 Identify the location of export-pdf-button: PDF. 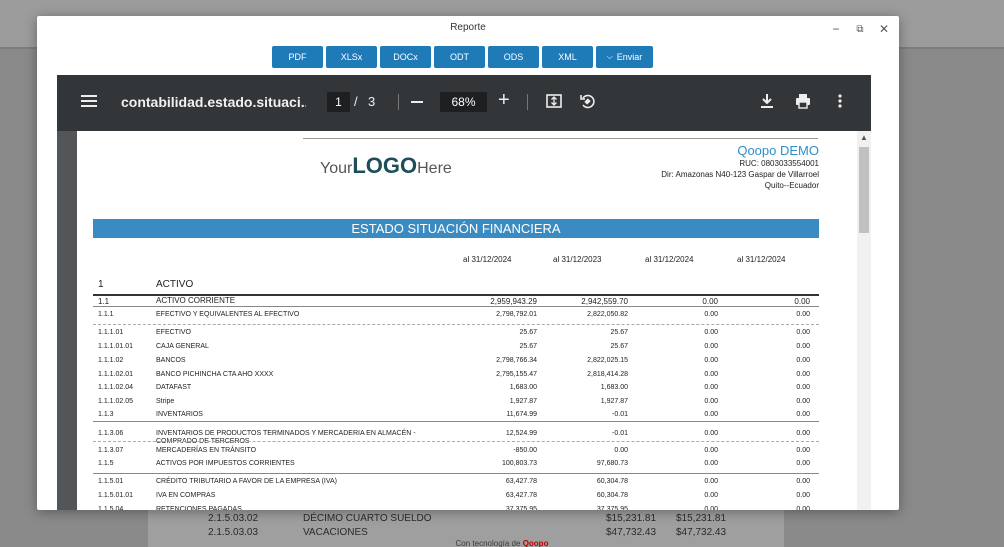
(297, 57).